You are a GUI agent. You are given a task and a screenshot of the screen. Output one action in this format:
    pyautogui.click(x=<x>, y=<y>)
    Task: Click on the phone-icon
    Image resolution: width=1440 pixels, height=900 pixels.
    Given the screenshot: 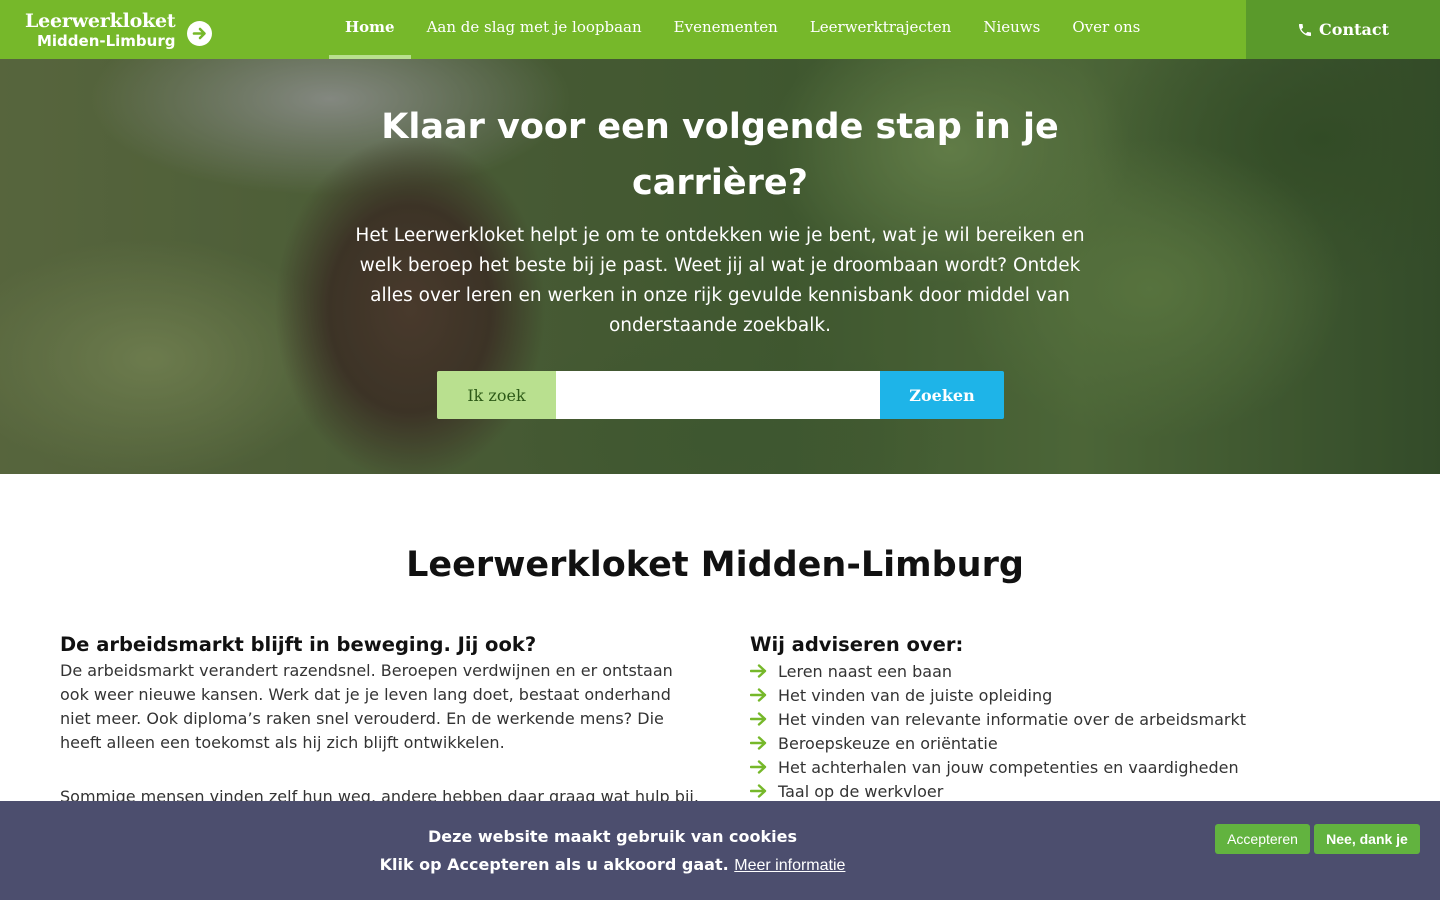 What is the action you would take?
    pyautogui.click(x=1305, y=29)
    